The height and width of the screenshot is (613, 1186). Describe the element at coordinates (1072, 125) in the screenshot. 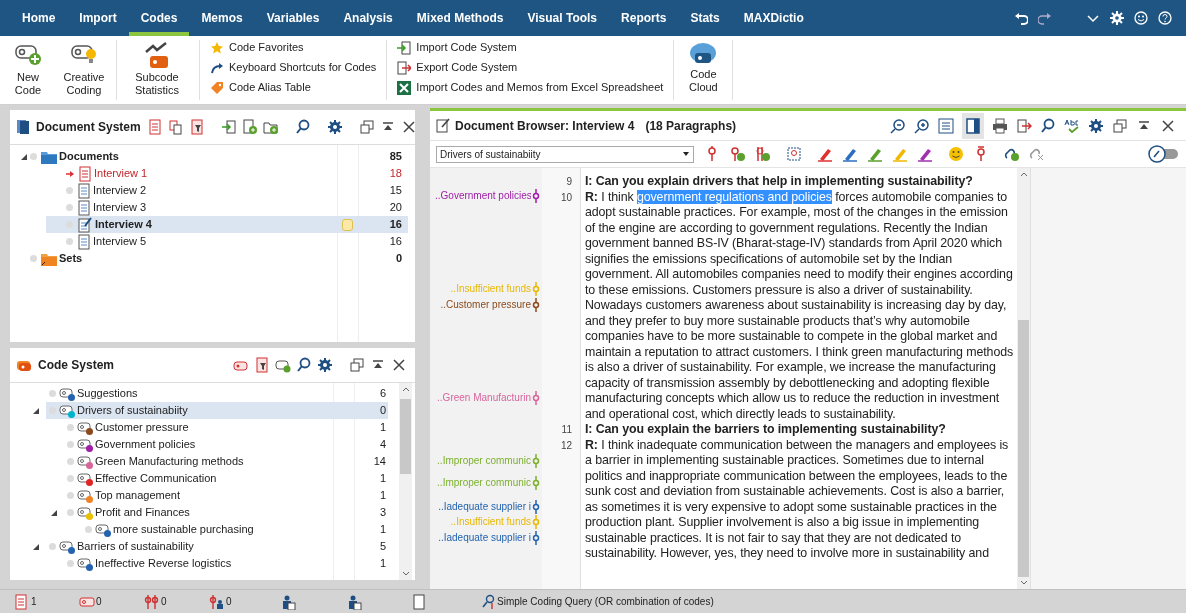

I see `spell-check-icon` at that location.